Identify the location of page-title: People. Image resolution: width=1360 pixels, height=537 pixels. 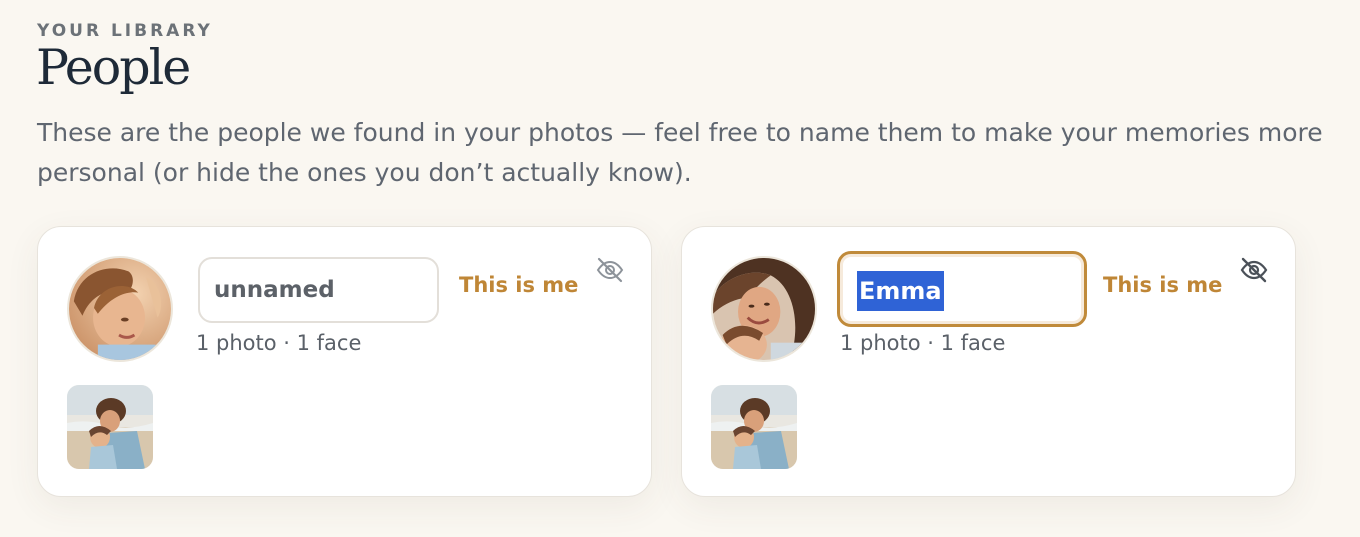
(113, 67).